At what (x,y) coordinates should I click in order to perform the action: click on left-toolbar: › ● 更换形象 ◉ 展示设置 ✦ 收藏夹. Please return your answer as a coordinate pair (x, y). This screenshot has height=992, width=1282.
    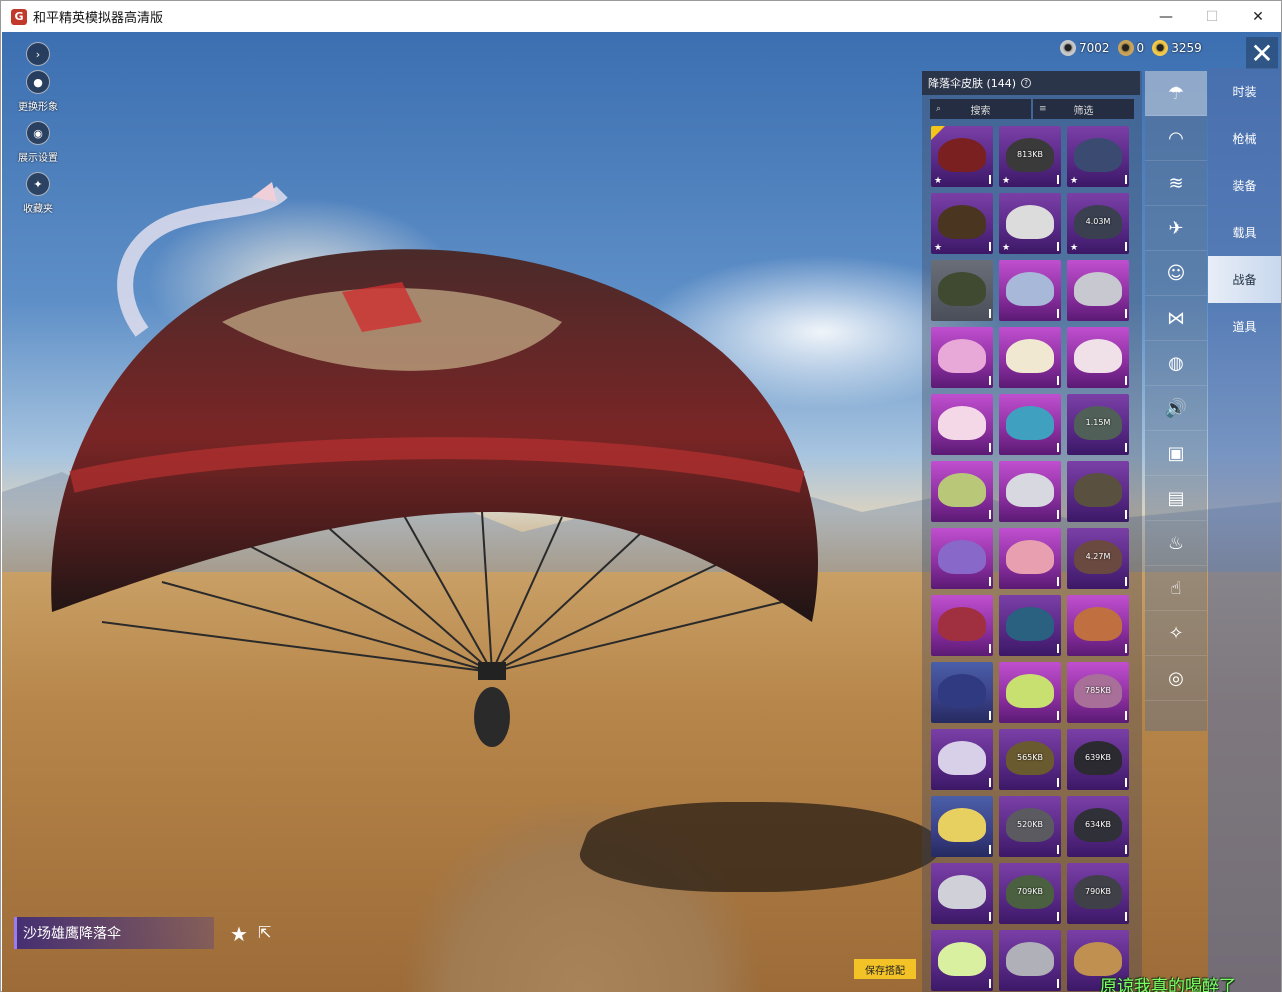
    Looking at the image, I should click on (38, 130).